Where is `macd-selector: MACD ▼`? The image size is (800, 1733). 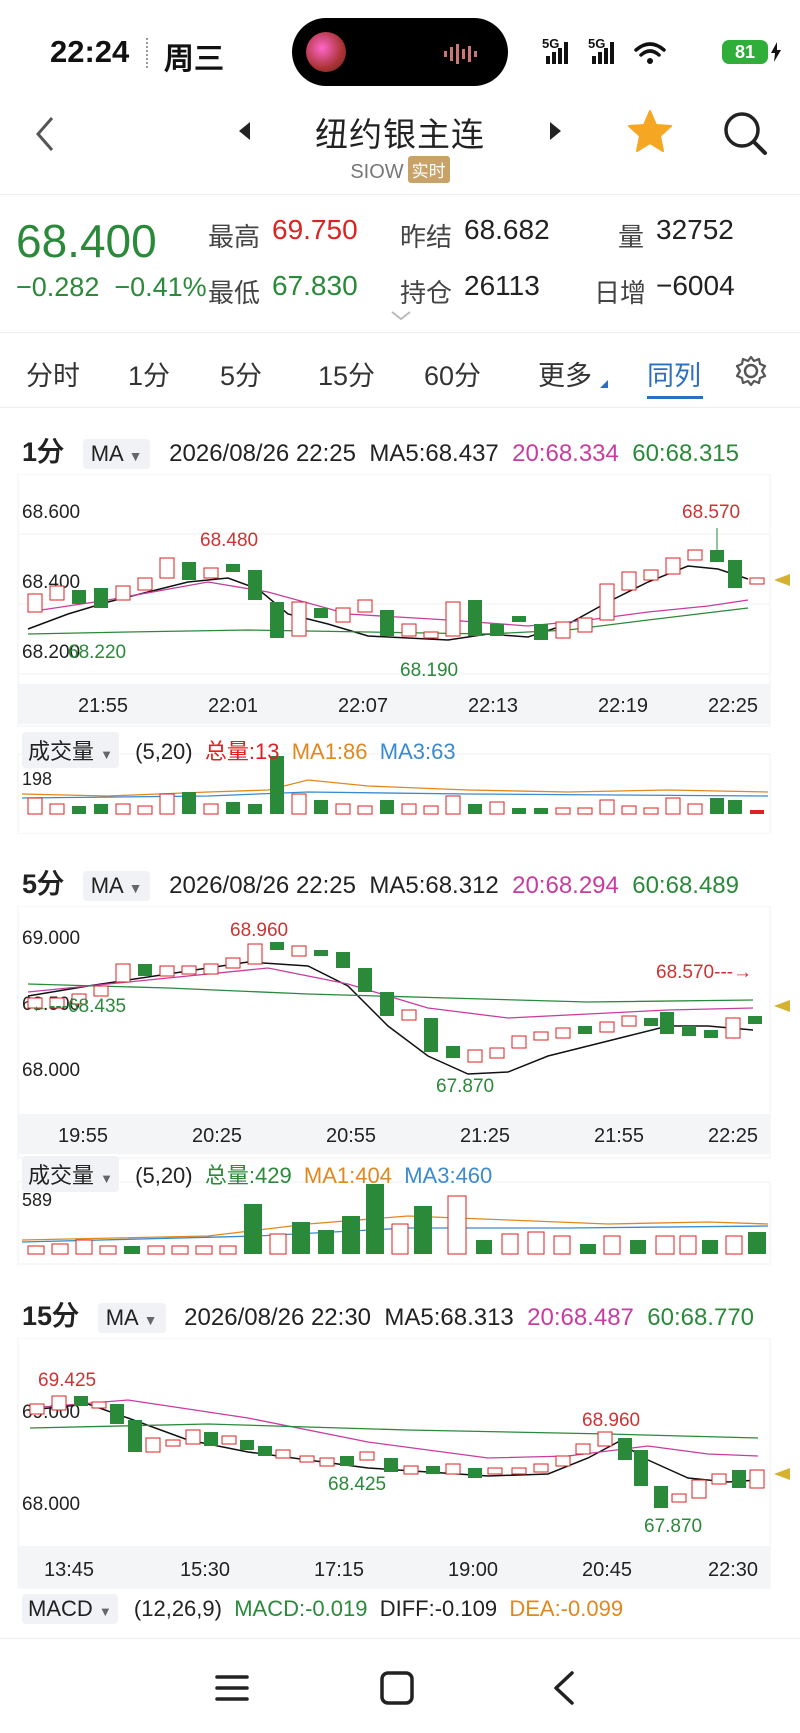 macd-selector: MACD ▼ is located at coordinates (70, 1609).